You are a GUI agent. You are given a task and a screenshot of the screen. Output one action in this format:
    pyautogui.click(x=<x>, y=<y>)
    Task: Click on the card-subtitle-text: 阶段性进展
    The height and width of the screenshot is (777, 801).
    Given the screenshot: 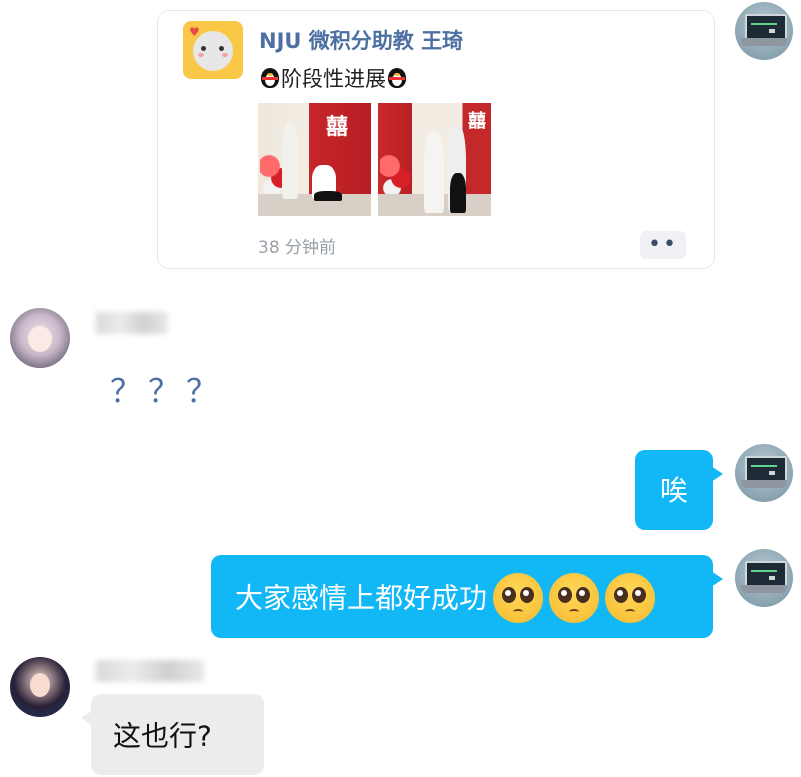 What is the action you would take?
    pyautogui.click(x=333, y=79)
    